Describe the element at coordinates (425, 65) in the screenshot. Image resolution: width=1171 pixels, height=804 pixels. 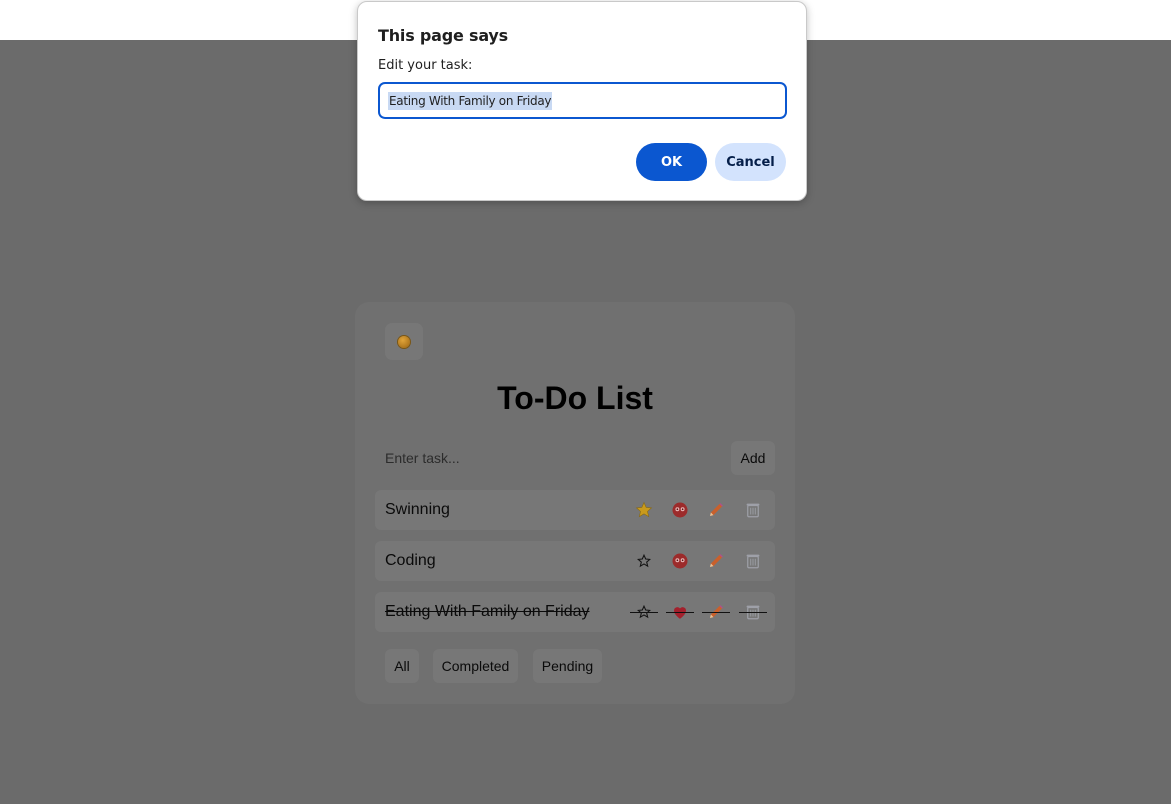
I see `dialog-message: Edit your task:` at that location.